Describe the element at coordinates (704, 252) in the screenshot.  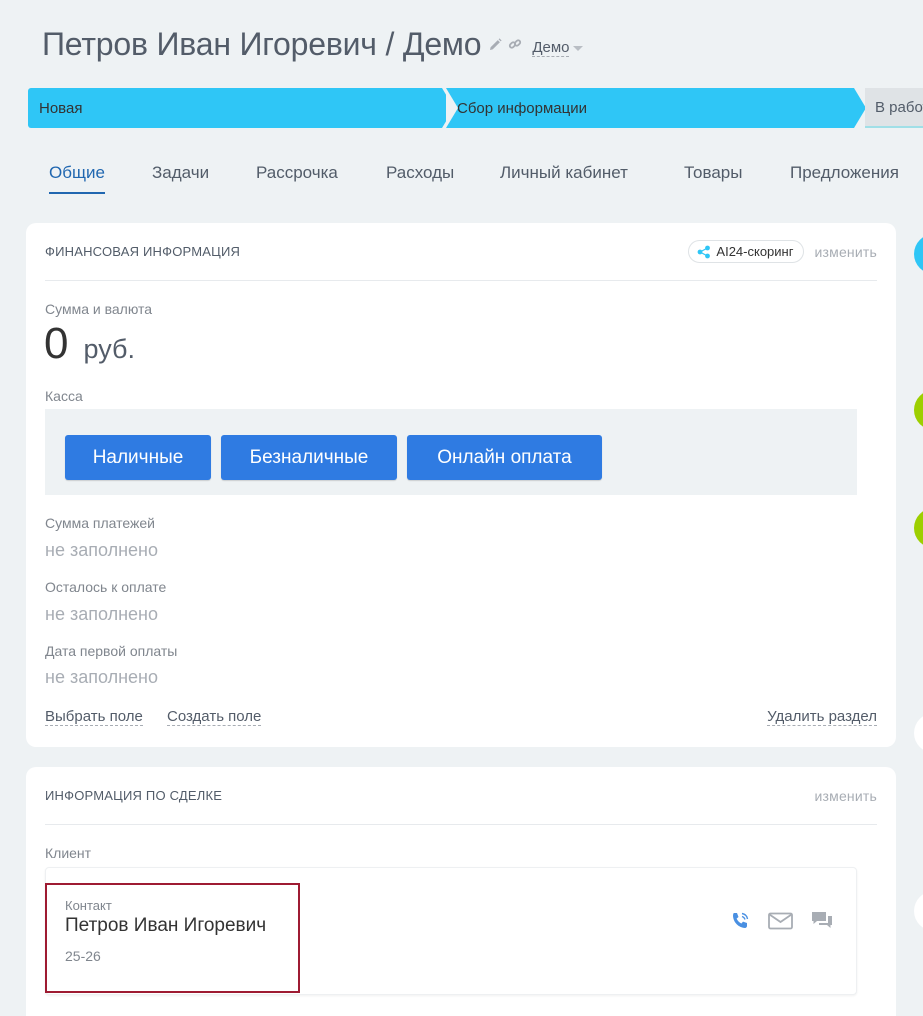
I see `ai-network-icon` at that location.